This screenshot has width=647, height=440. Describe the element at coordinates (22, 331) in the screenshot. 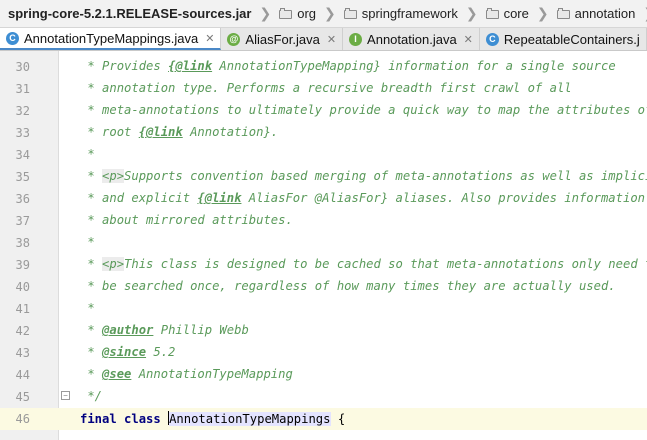

I see `line-number: 42` at that location.